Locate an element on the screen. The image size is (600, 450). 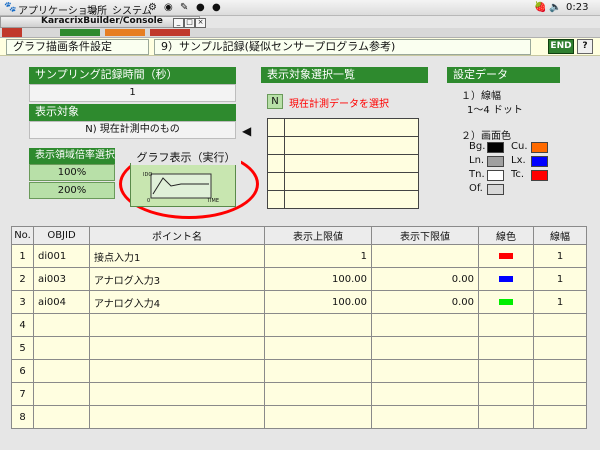
clock: 0:23 is located at coordinates (577, 7).